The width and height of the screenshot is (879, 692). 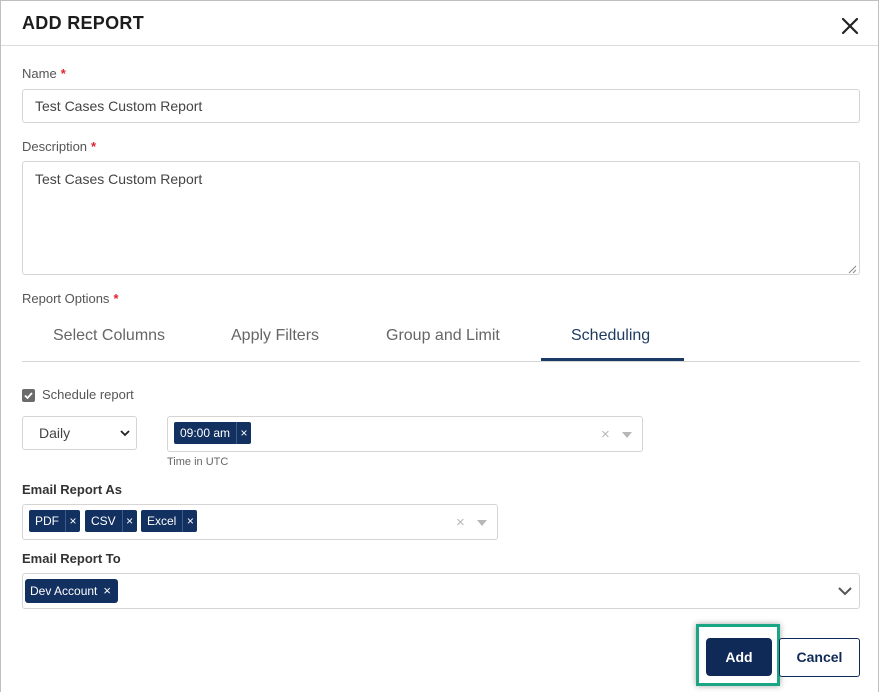 I want to click on email-as-label: Email Report As, so click(x=72, y=489).